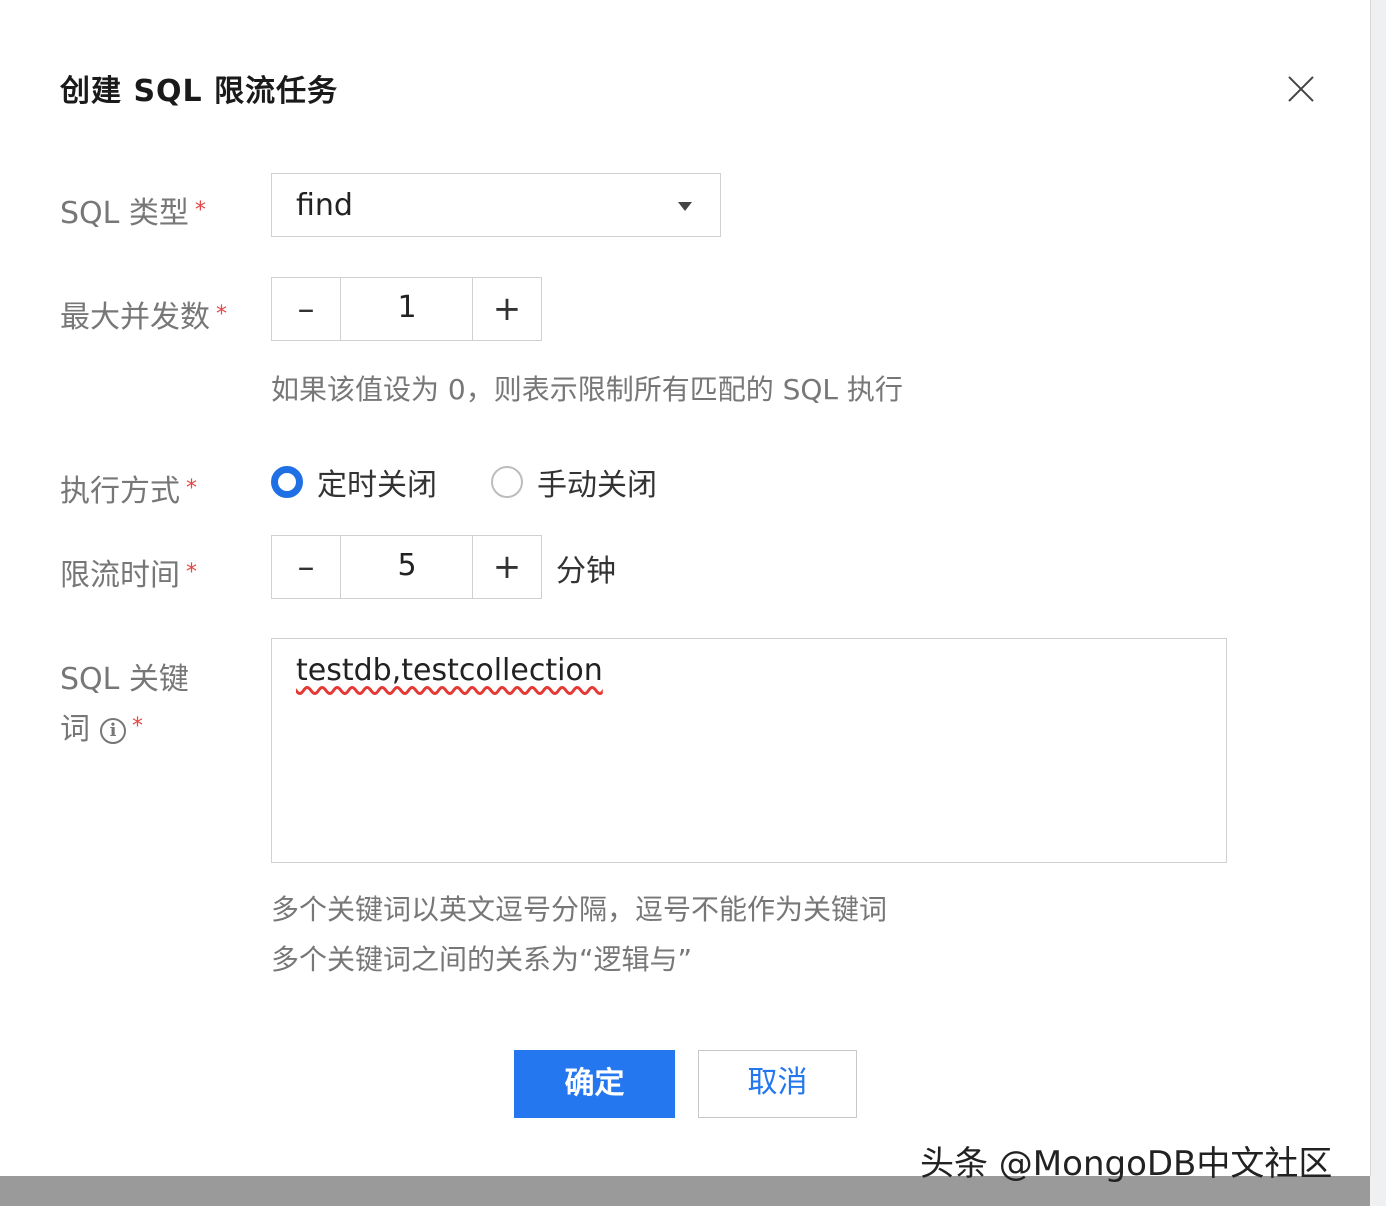 The height and width of the screenshot is (1206, 1386). I want to click on sql-type-value: find, so click(324, 205).